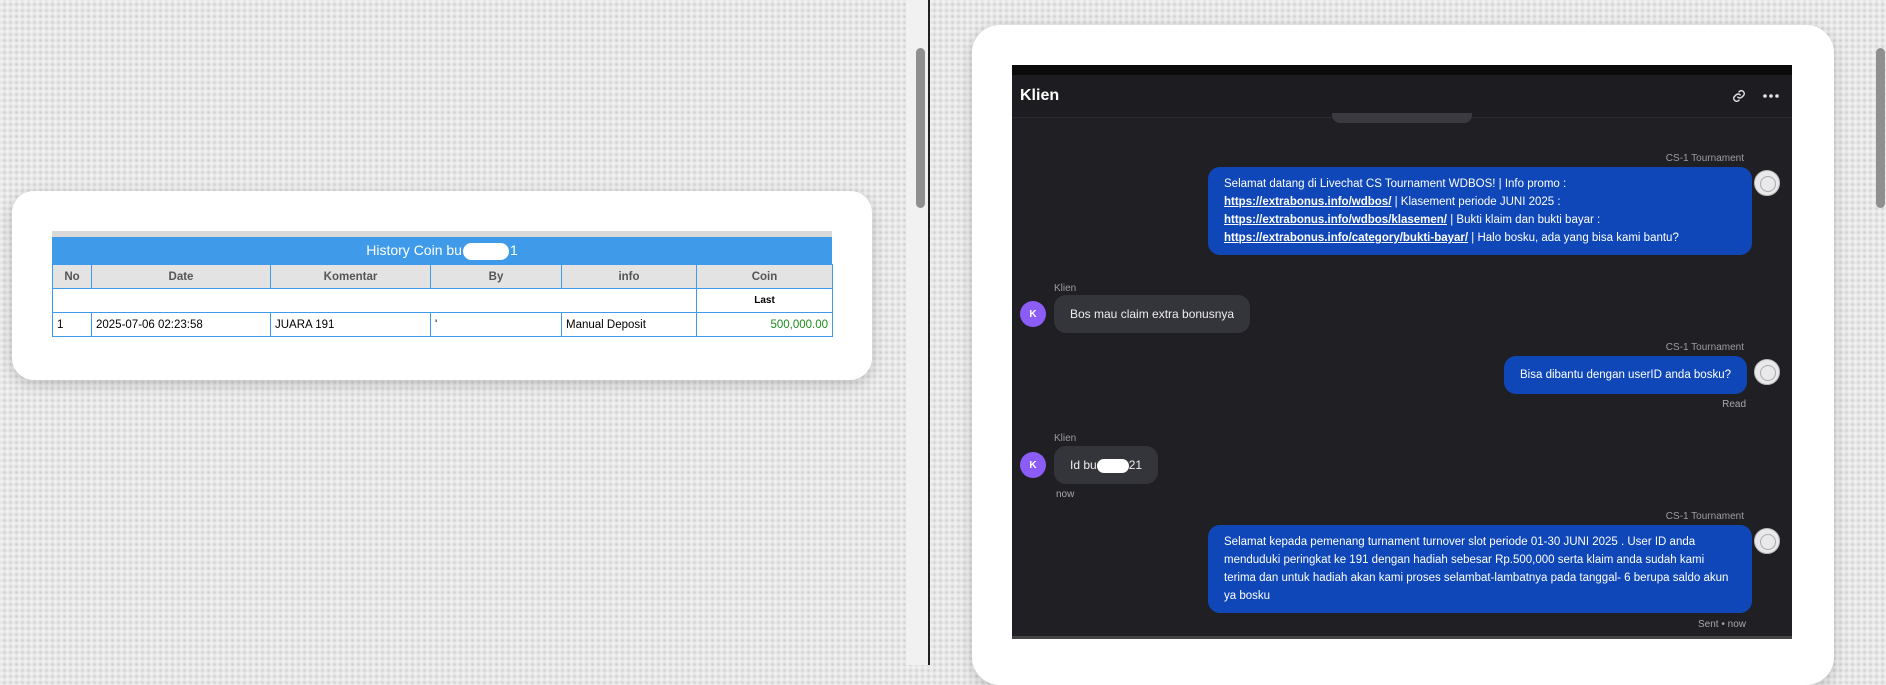 The width and height of the screenshot is (1886, 685). Describe the element at coordinates (1739, 96) in the screenshot. I see `link-icon` at that location.